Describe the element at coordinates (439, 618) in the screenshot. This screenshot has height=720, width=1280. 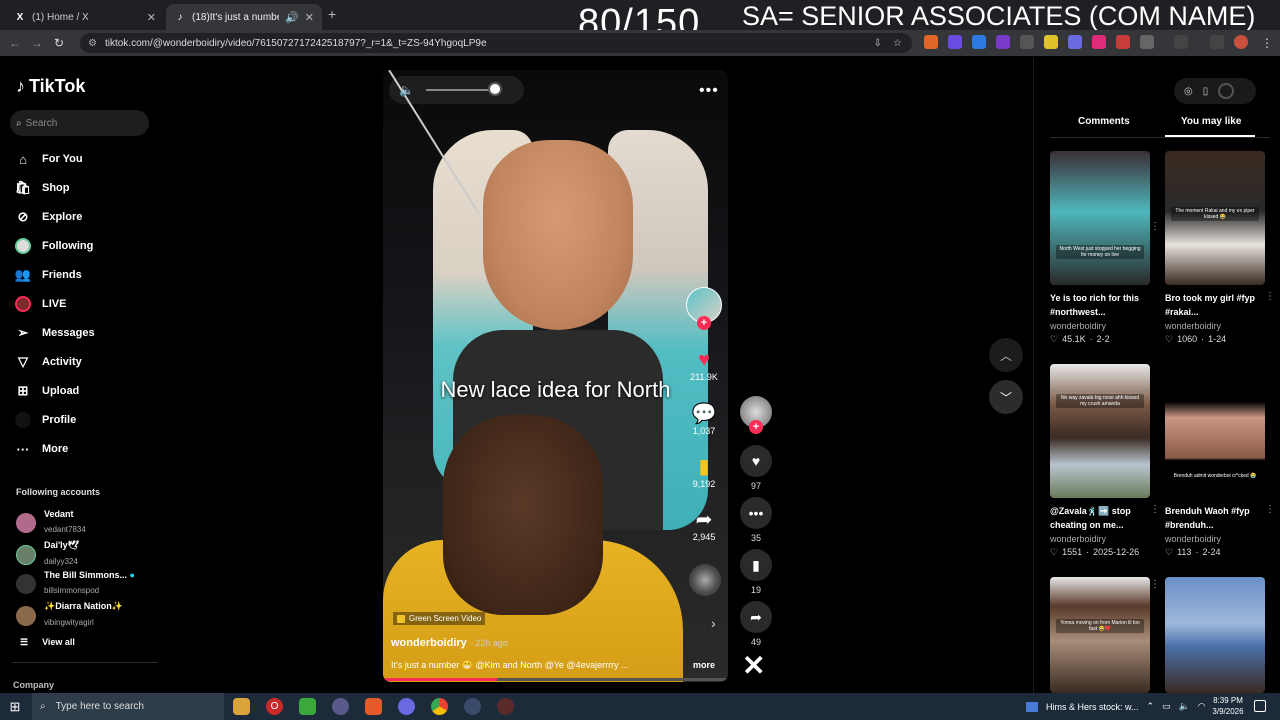
I see `green-screen-badge: Green Screen Video` at that location.